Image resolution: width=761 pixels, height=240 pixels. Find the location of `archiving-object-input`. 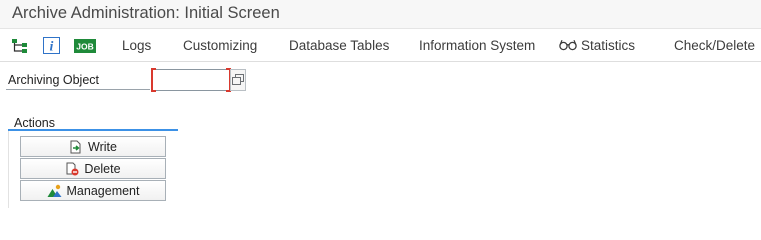

archiving-object-input is located at coordinates (191, 80).